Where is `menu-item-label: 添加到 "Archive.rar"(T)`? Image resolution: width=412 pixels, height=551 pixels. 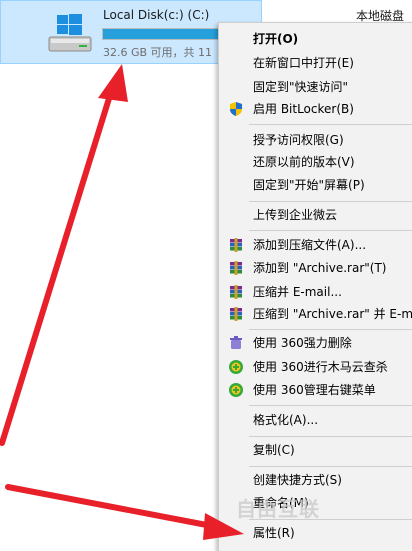
menu-item-label: 添加到 "Archive.rar"(T) is located at coordinates (320, 268).